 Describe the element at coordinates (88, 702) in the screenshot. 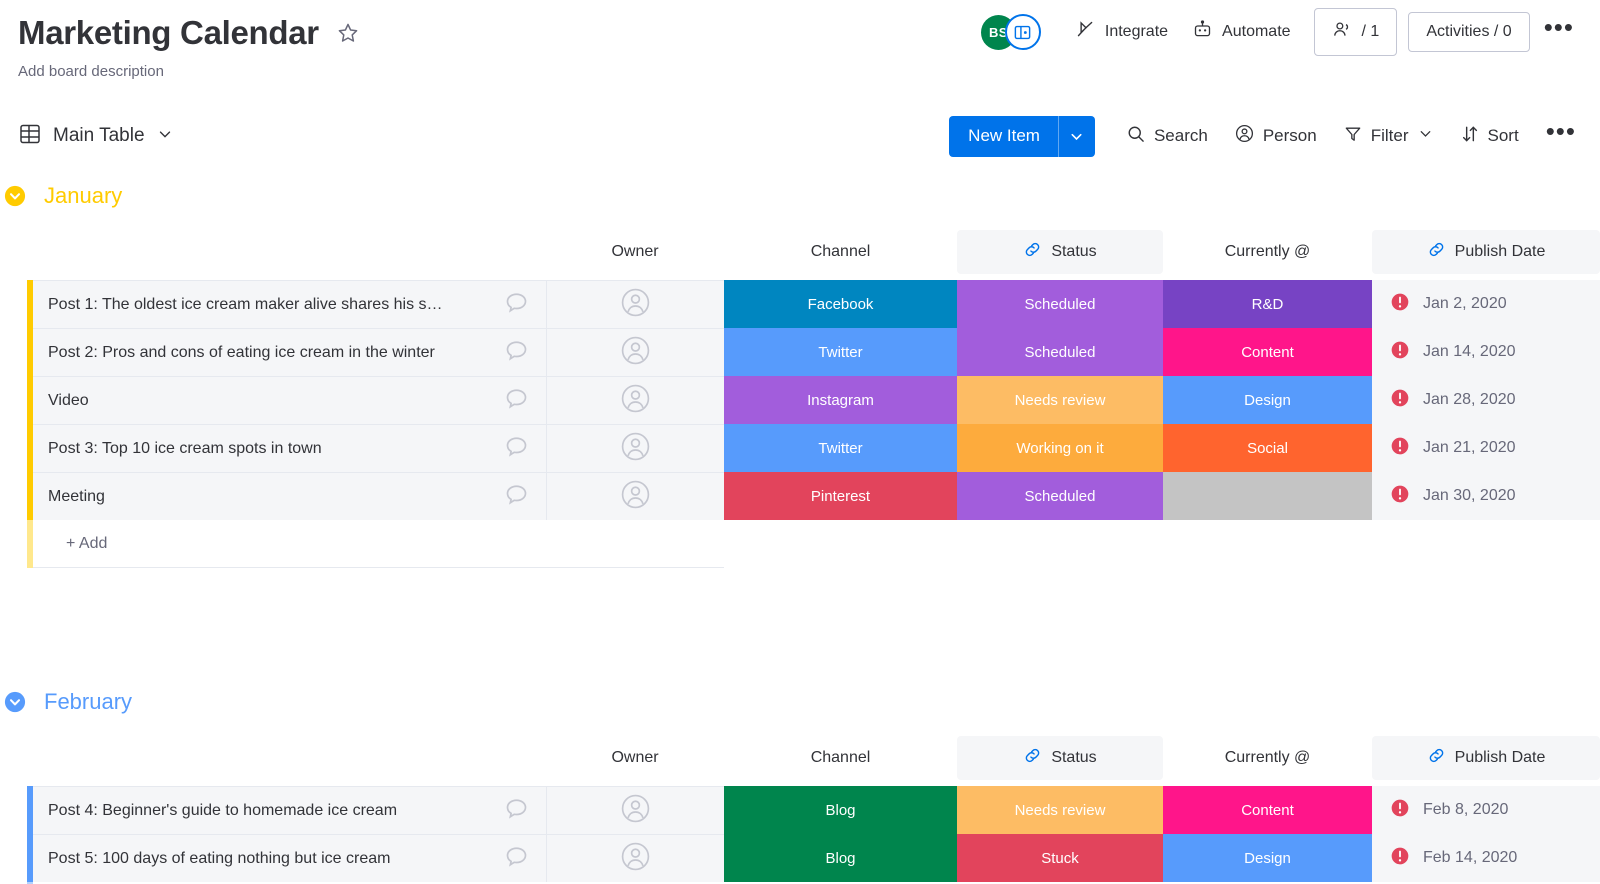

I see `group-title: February` at that location.